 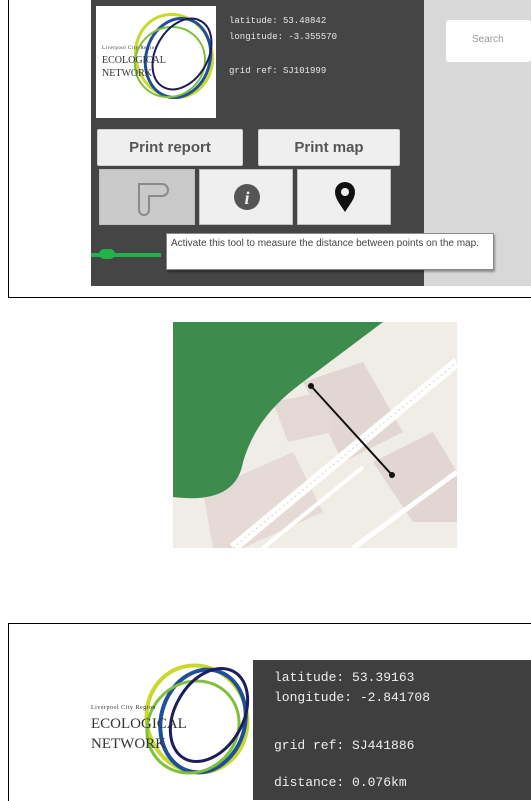 I want to click on measure-start-point, so click(x=311, y=386).